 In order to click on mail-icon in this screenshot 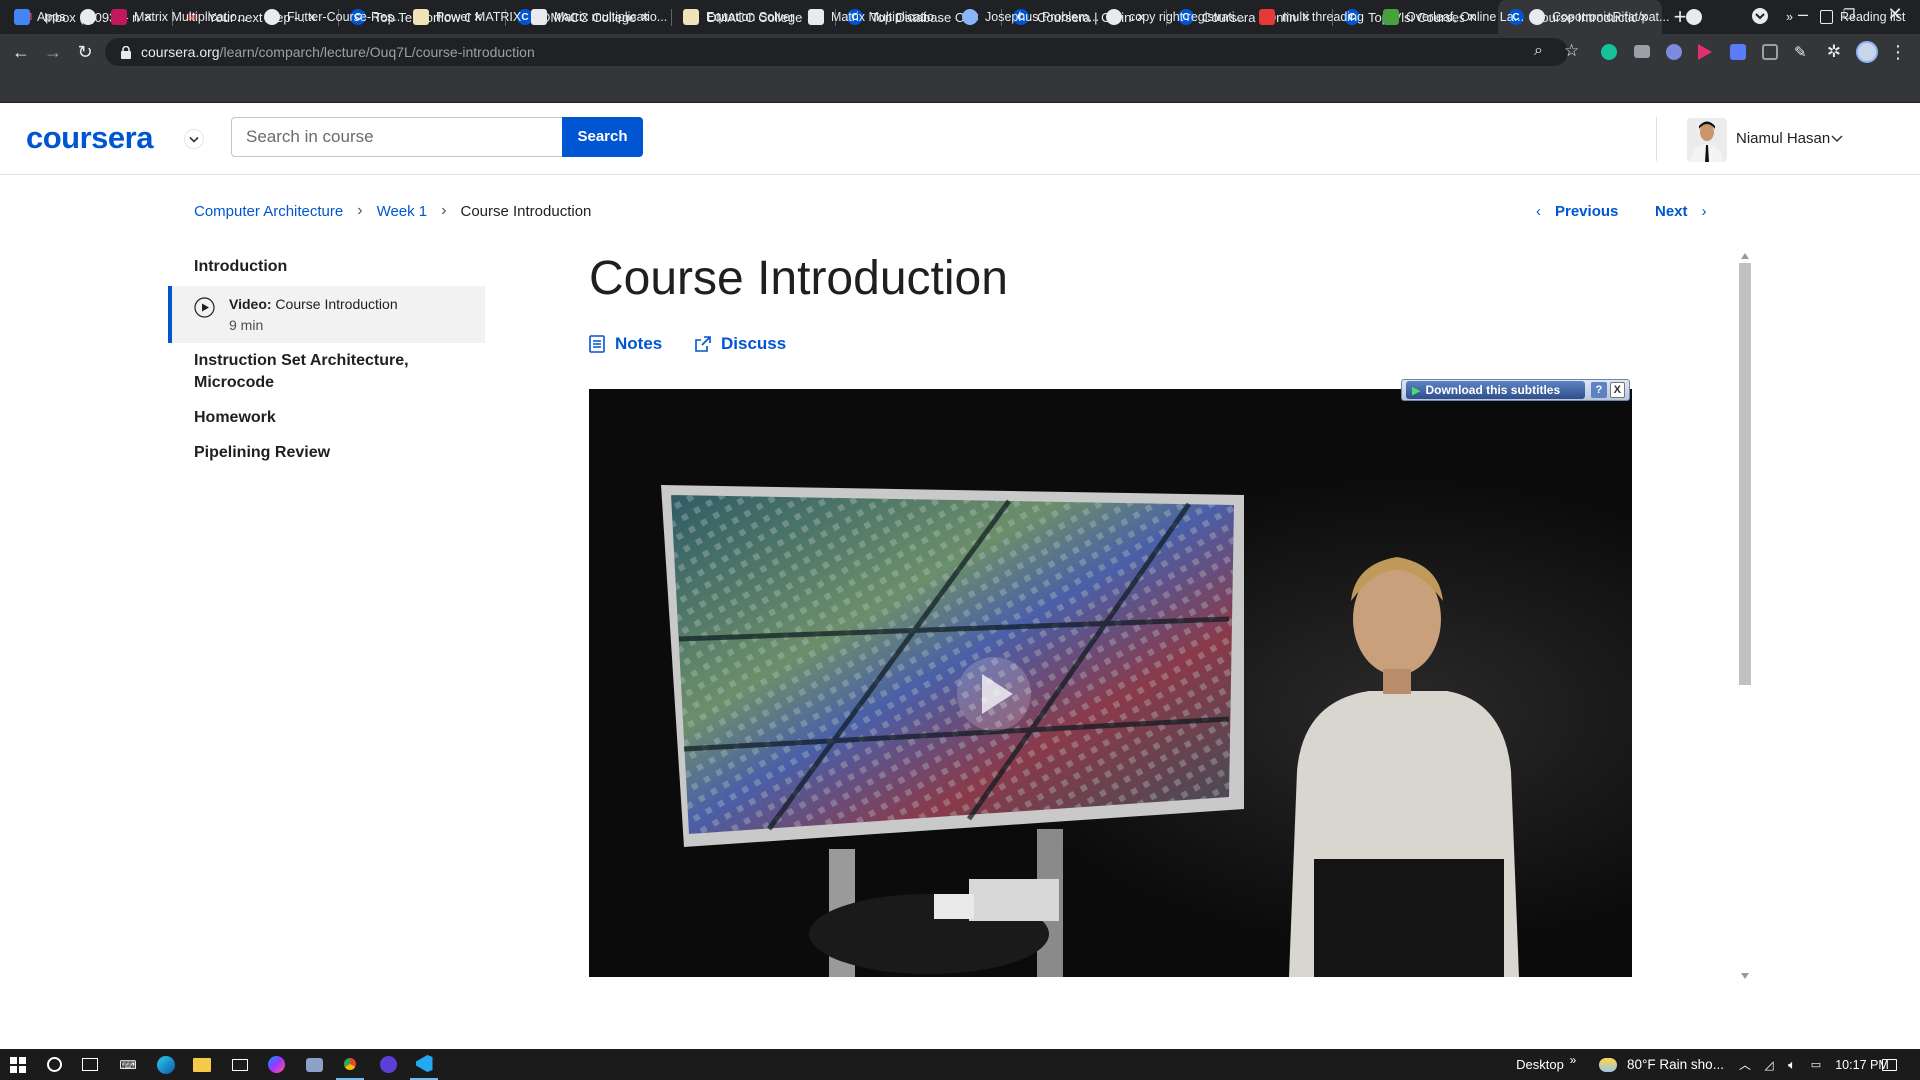, I will do `click(240, 1064)`.